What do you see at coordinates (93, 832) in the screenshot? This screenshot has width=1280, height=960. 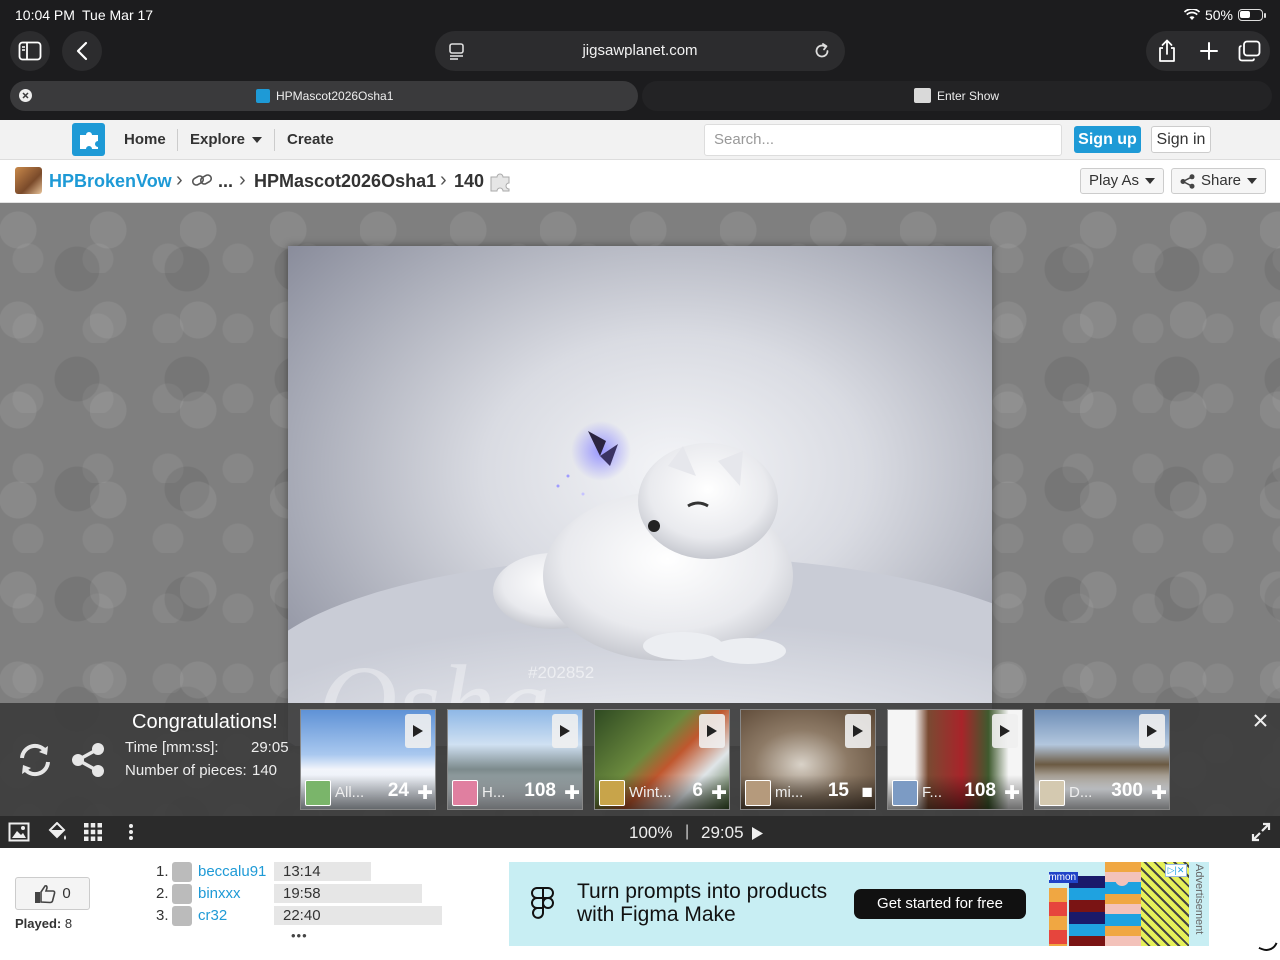 I see `grid-icon` at bounding box center [93, 832].